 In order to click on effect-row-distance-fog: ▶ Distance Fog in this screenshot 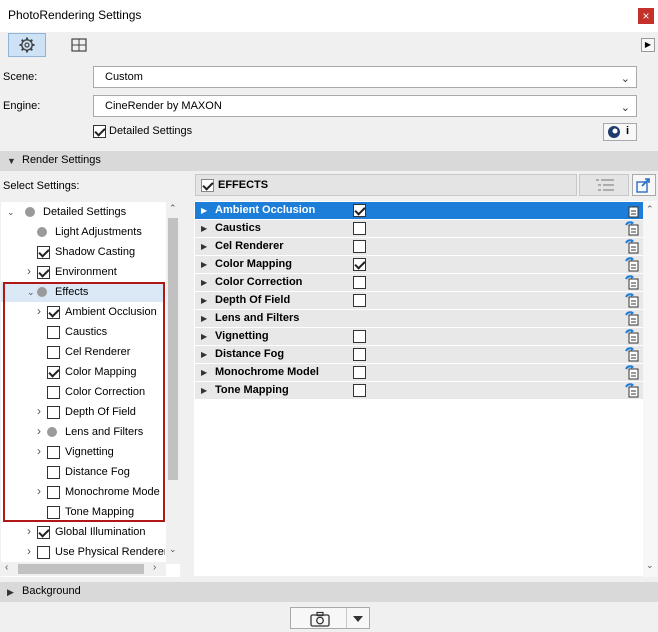, I will do `click(426, 355)`.